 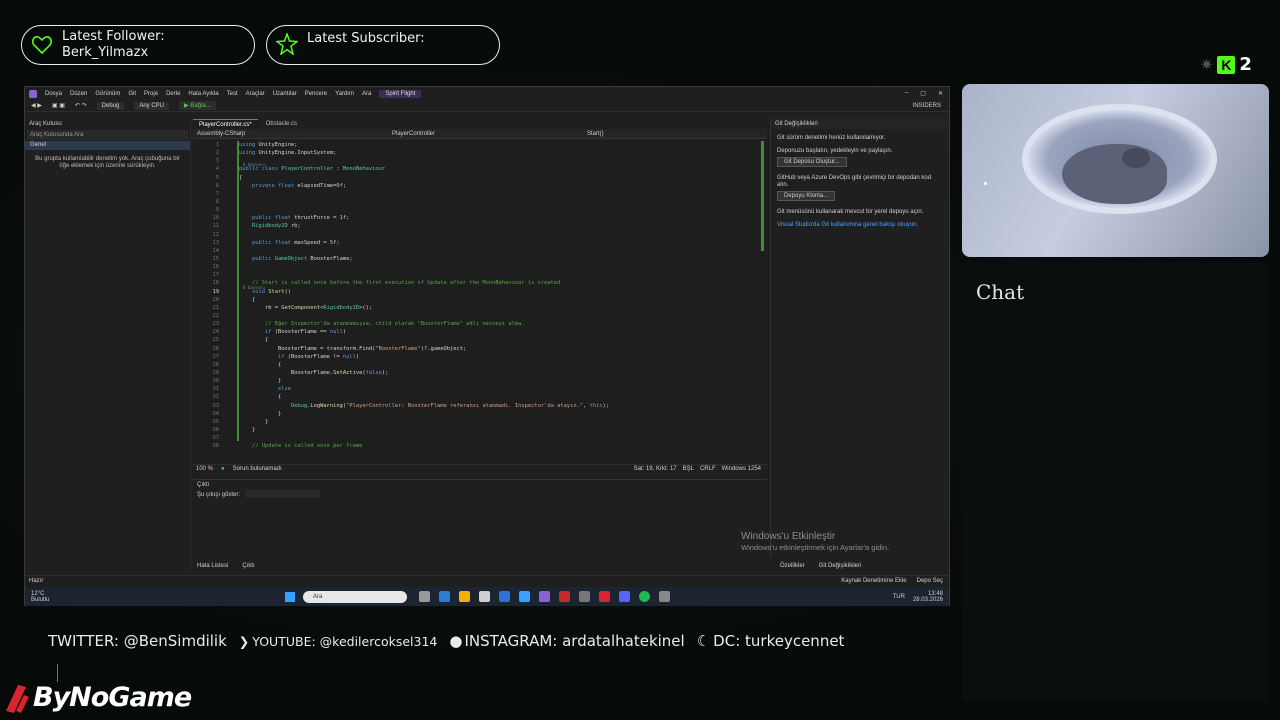 What do you see at coordinates (355, 596) in the screenshot?
I see `taskbar-search-input: Ara` at bounding box center [355, 596].